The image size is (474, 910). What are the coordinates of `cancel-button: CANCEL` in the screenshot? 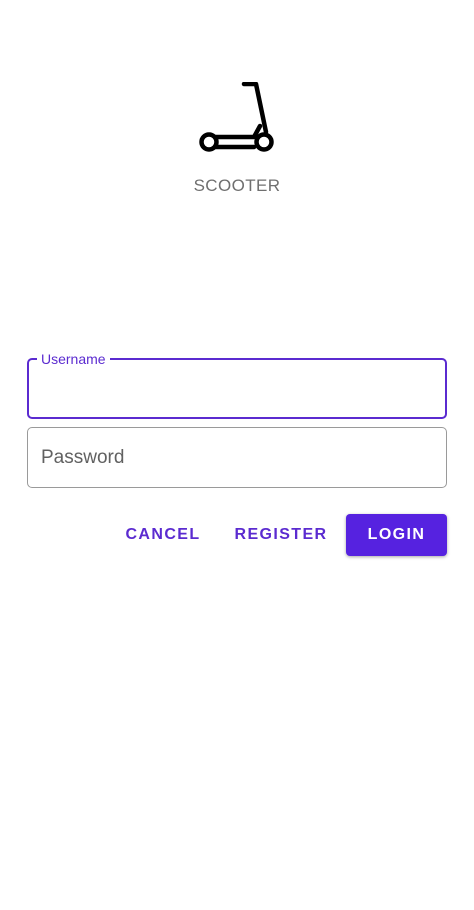 It's located at (163, 535).